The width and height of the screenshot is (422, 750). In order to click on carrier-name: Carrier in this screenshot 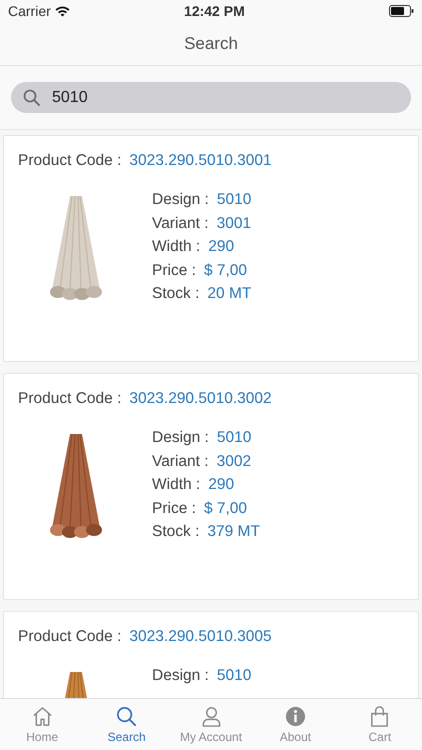, I will do `click(29, 11)`.